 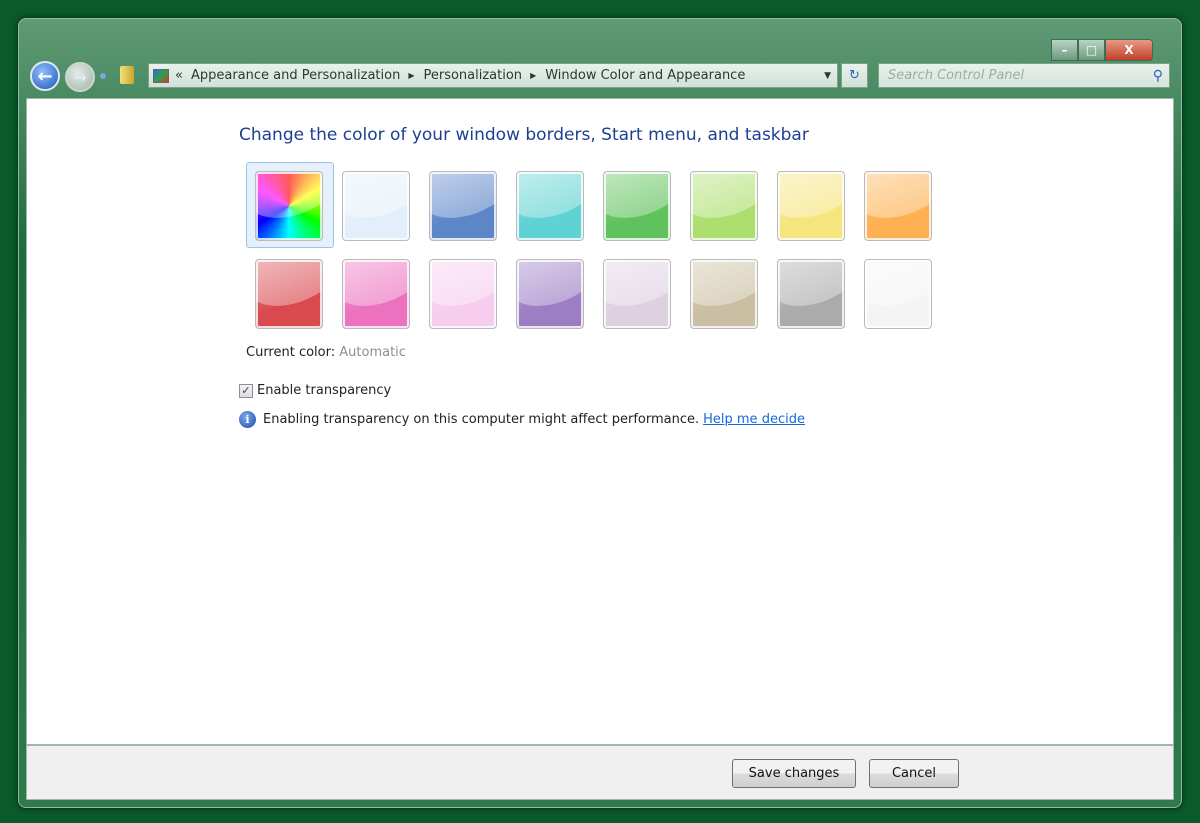 What do you see at coordinates (1064, 50) in the screenshot?
I see `minimize-button: –` at bounding box center [1064, 50].